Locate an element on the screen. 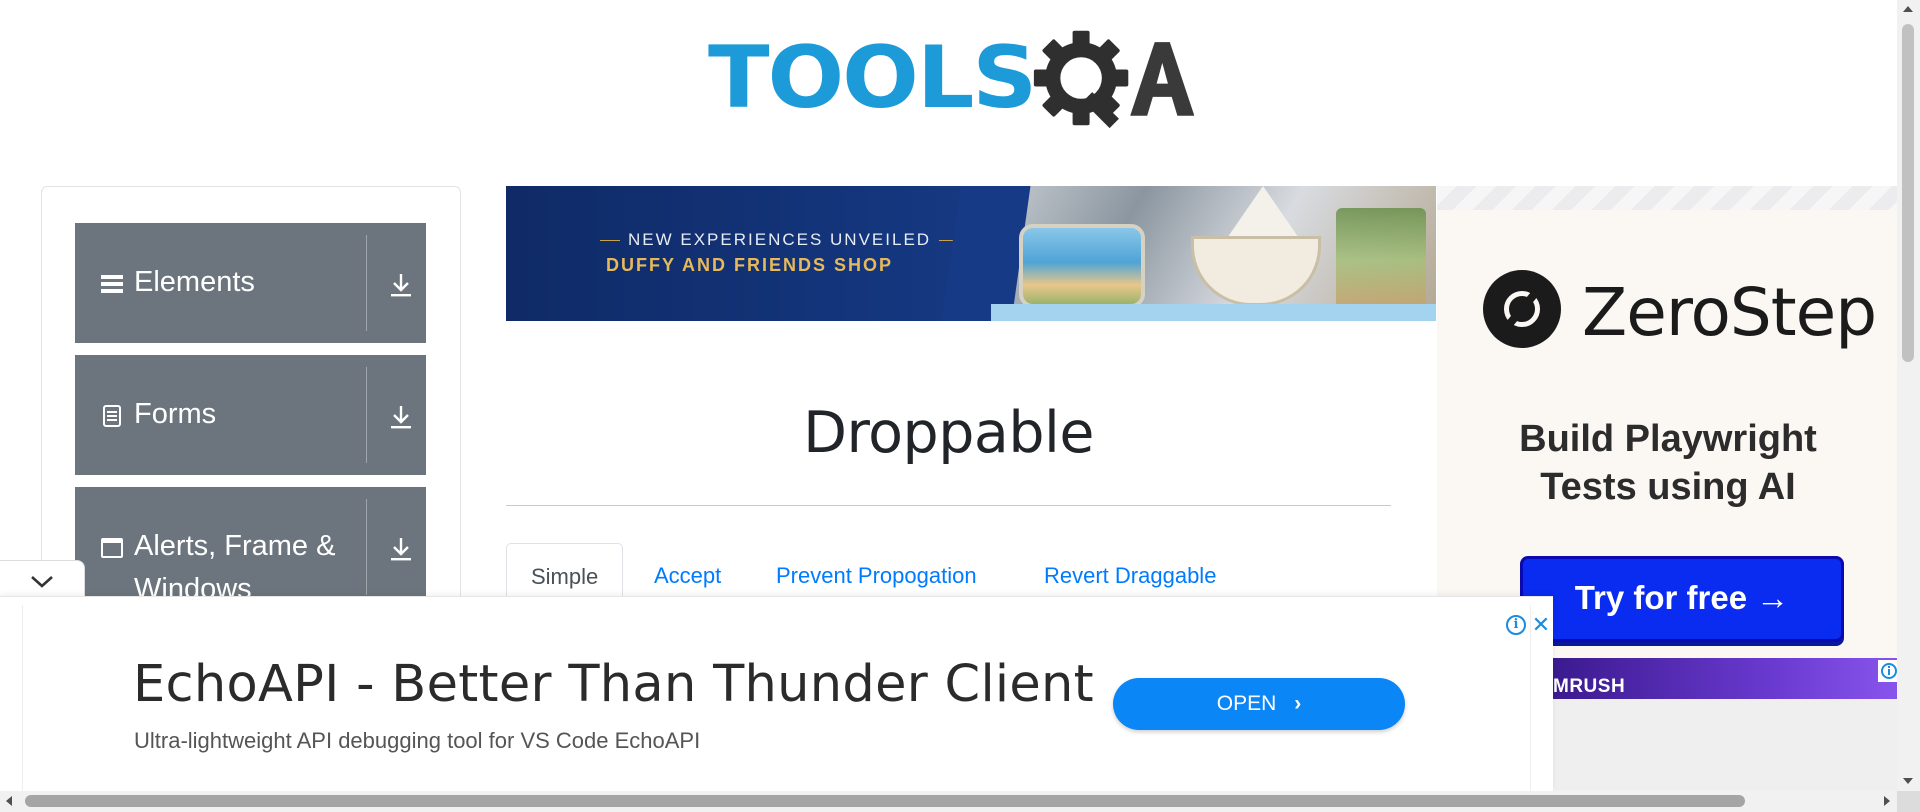 The width and height of the screenshot is (1920, 812). scrollbar-corner is located at coordinates (1908, 801).